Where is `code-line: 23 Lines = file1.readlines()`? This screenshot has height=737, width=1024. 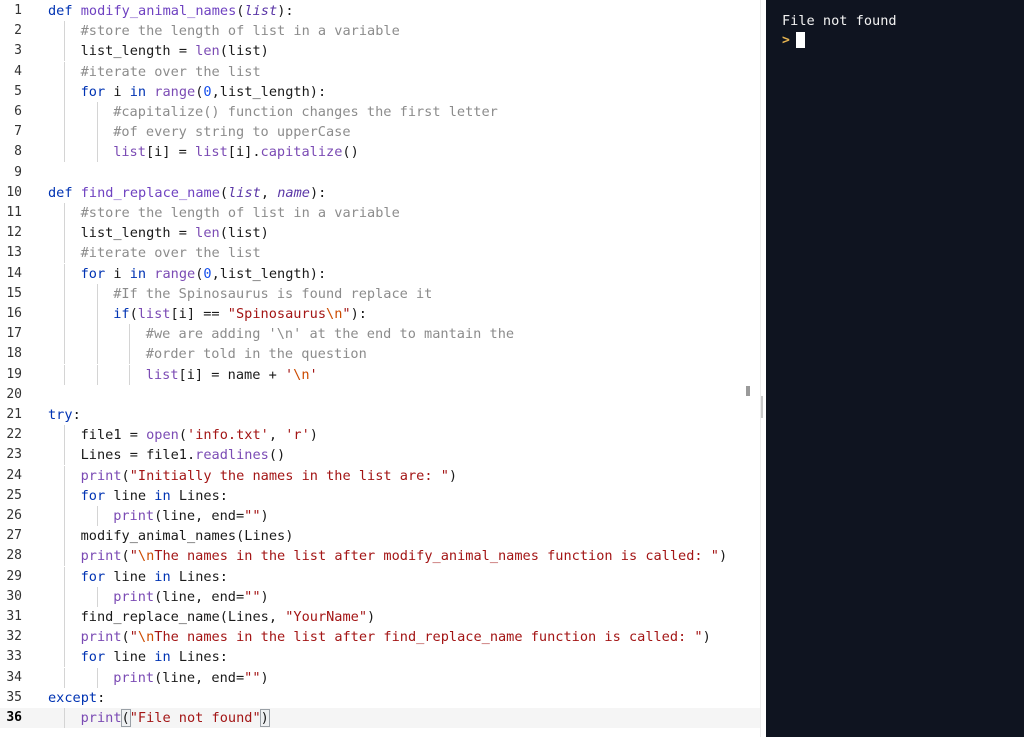 code-line: 23 Lines = file1.readlines() is located at coordinates (380, 455).